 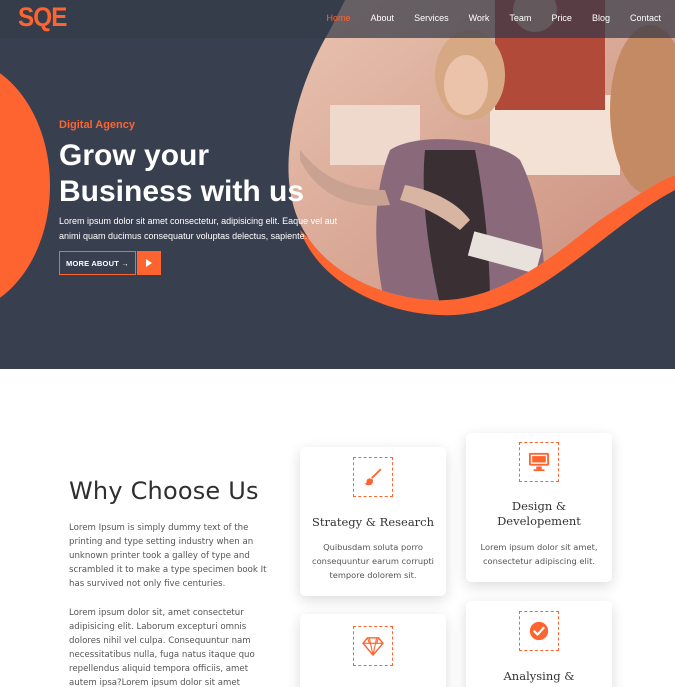 What do you see at coordinates (134, 155) in the screenshot?
I see `headline-line-1: Grow your` at bounding box center [134, 155].